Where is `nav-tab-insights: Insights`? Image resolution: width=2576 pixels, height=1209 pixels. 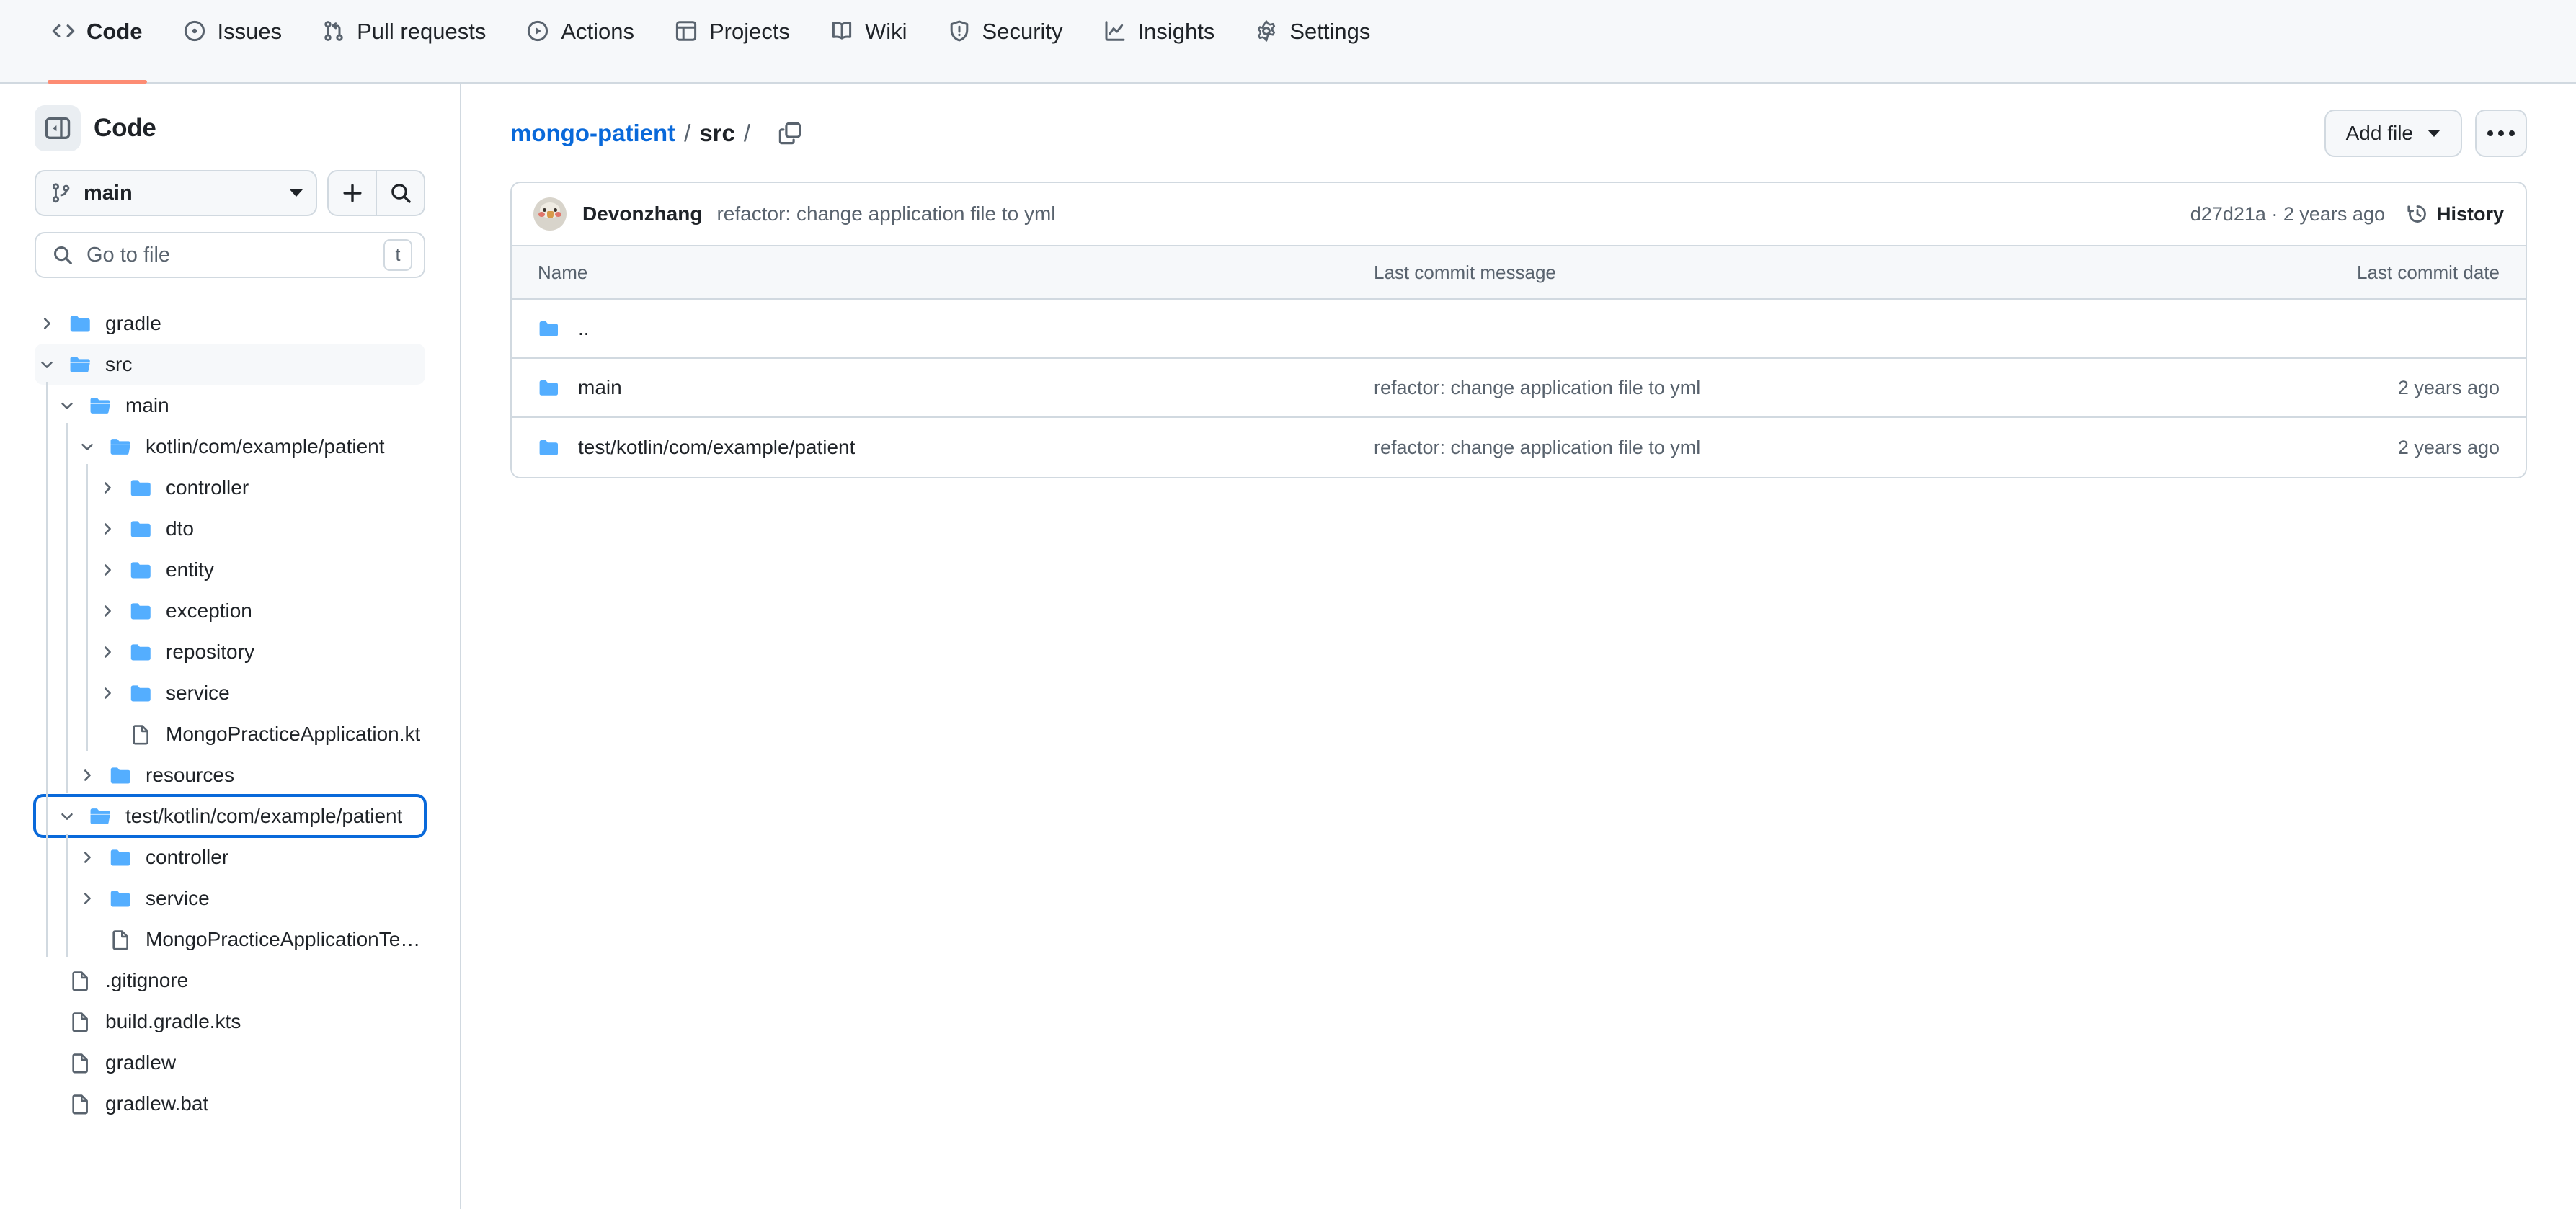
nav-tab-insights: Insights is located at coordinates (1164, 41).